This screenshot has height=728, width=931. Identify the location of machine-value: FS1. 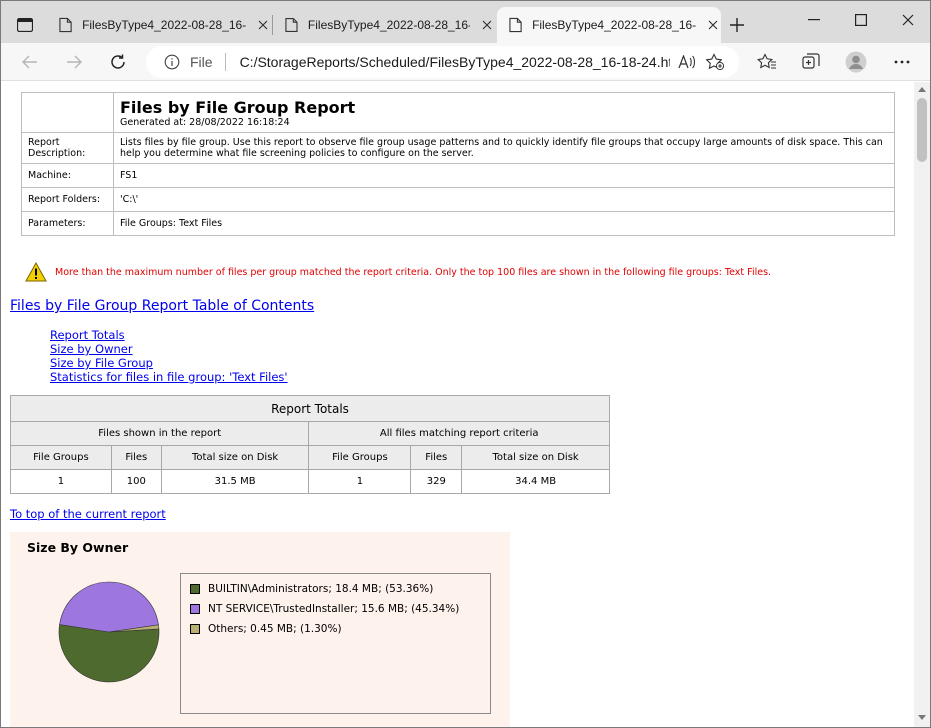
(504, 175).